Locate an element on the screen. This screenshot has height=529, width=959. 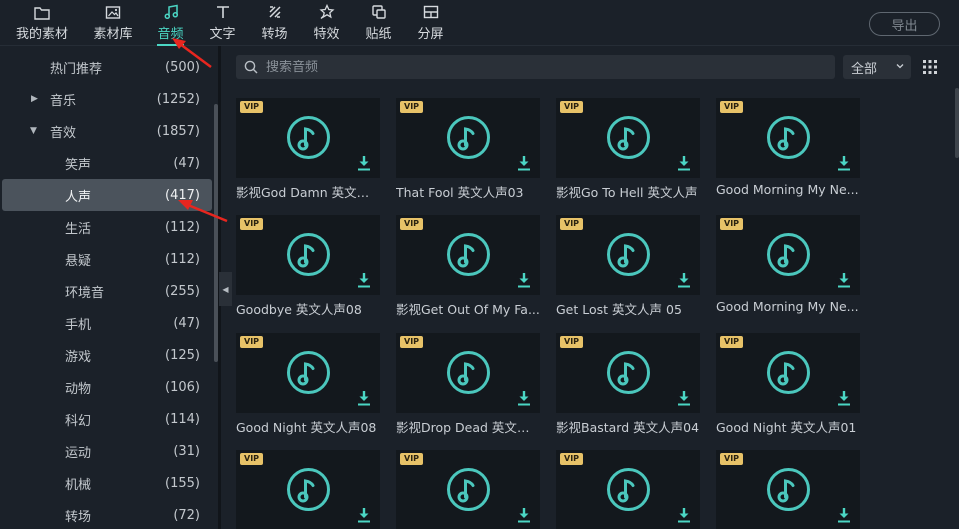
search-input is located at coordinates (536, 67).